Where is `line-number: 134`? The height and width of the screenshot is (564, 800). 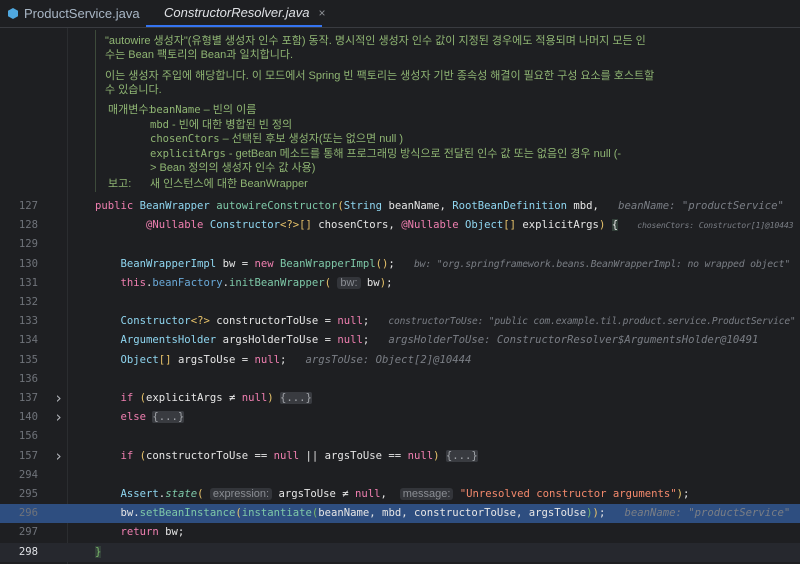
line-number: 134 is located at coordinates (19, 340).